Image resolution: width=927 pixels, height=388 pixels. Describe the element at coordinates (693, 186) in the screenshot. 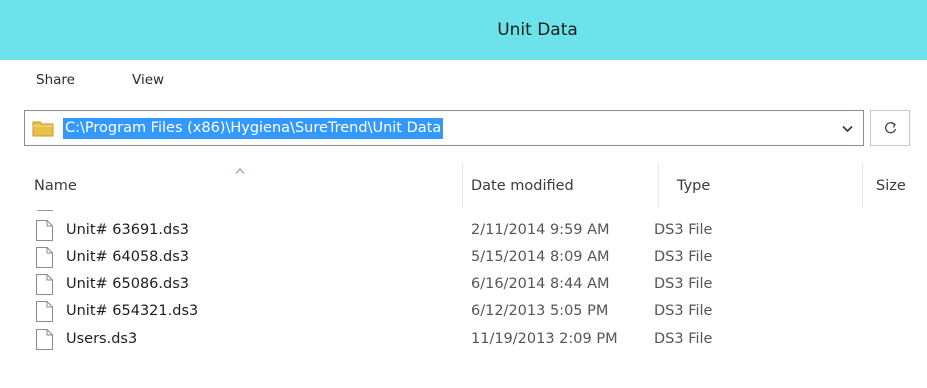

I see `column-header-type: Type` at that location.